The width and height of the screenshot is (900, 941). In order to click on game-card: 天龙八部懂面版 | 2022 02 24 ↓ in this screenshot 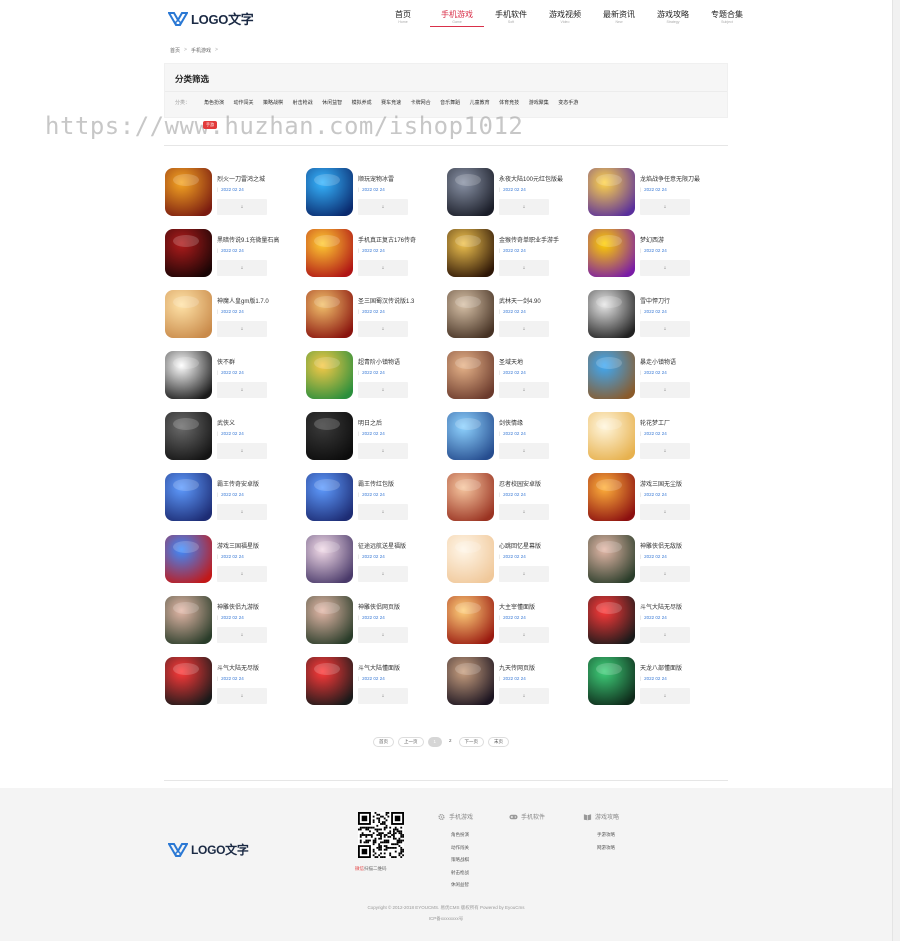, I will do `click(657, 687)`.